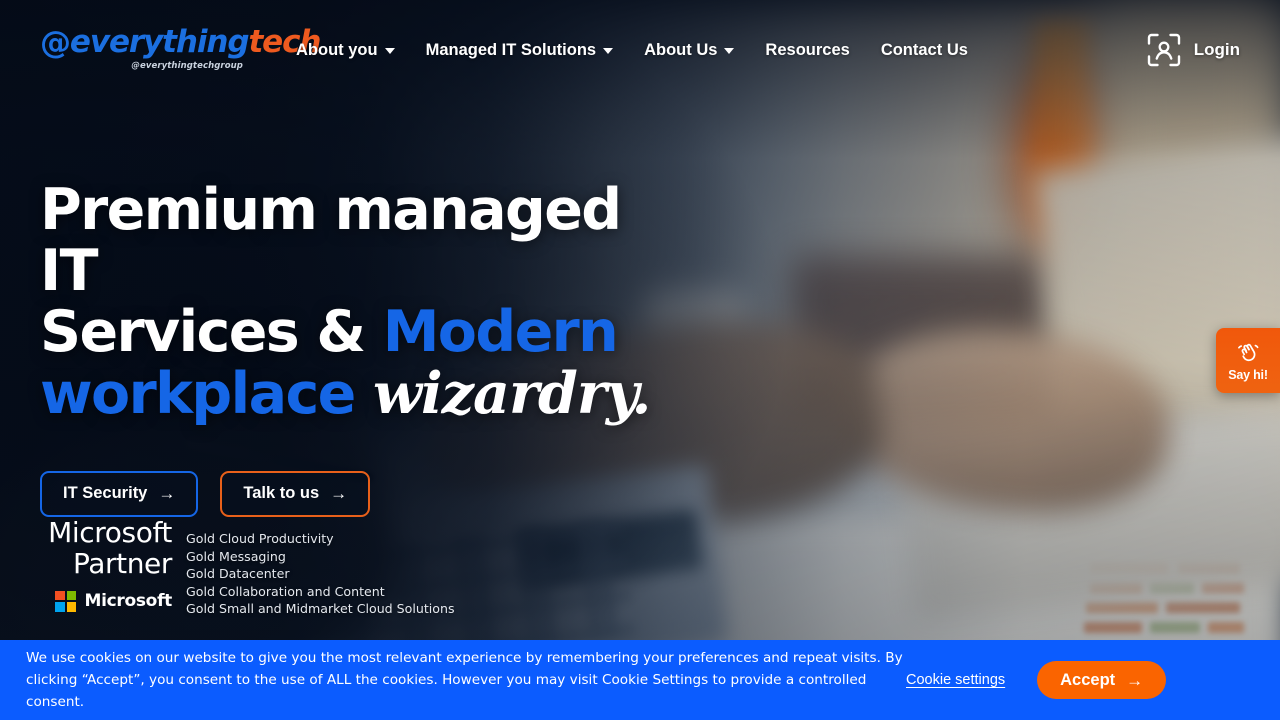 The image size is (1280, 720). I want to click on headline-line-3-blue: workplace, so click(206, 393).